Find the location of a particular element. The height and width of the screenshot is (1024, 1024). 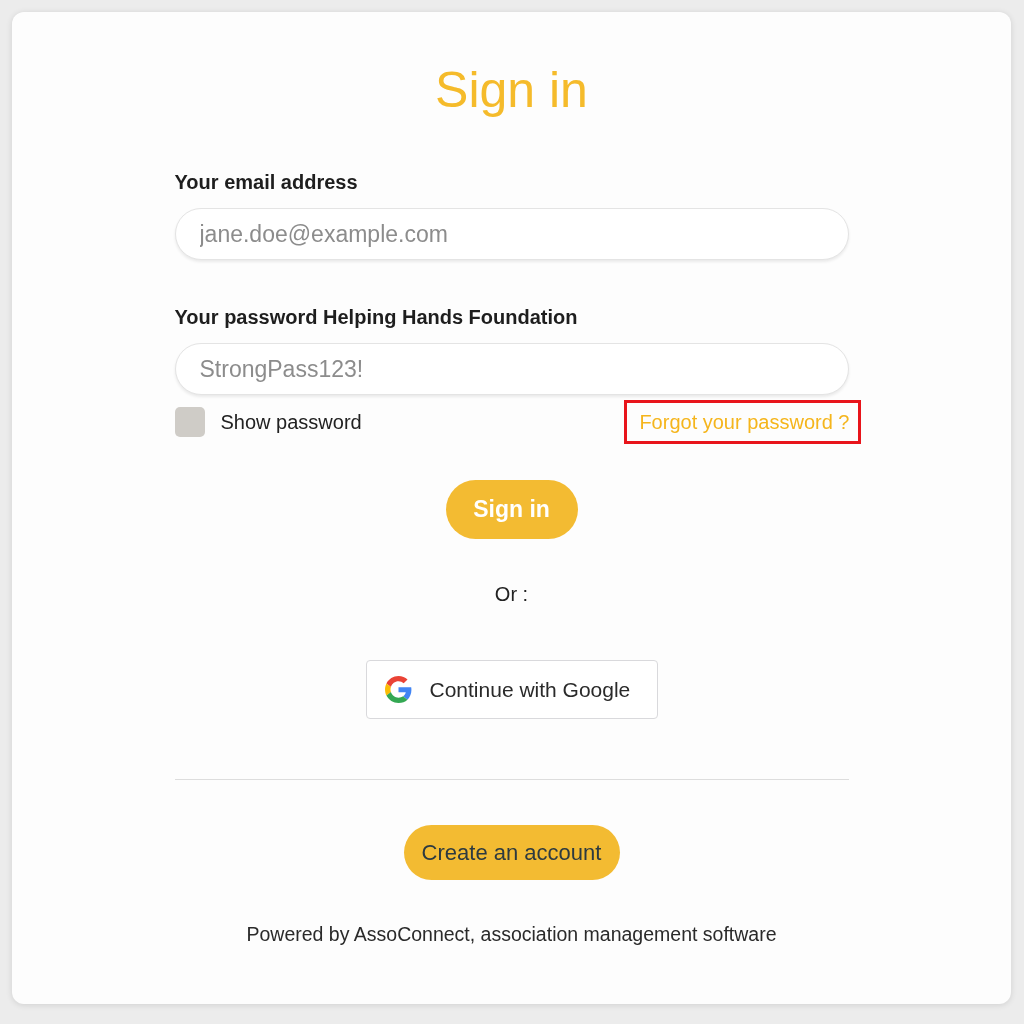

page-title: Sign in is located at coordinates (511, 90).